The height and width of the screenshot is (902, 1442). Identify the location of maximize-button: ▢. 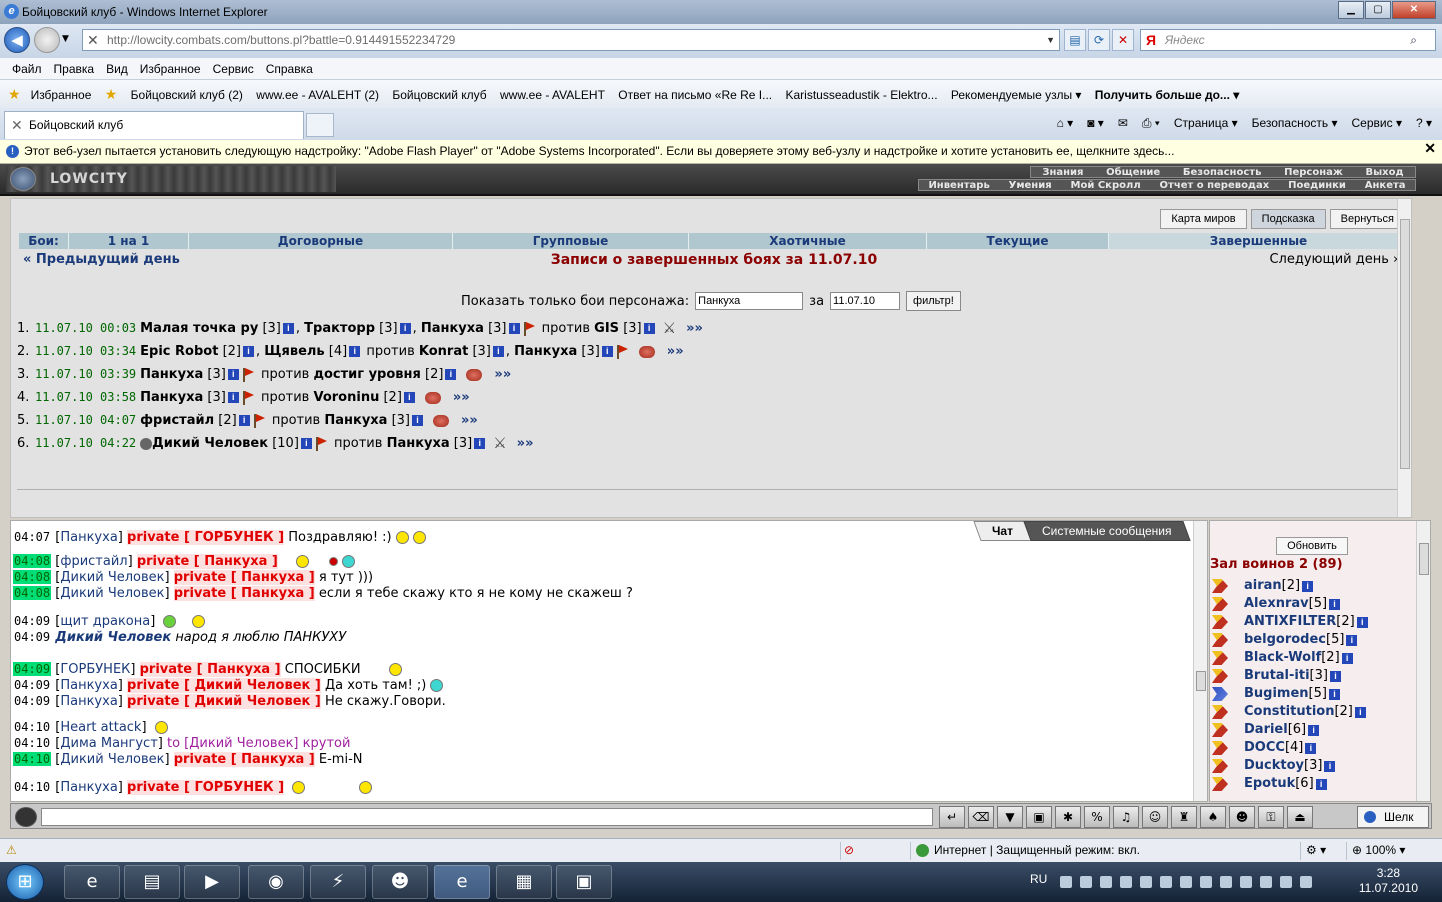
(1378, 10).